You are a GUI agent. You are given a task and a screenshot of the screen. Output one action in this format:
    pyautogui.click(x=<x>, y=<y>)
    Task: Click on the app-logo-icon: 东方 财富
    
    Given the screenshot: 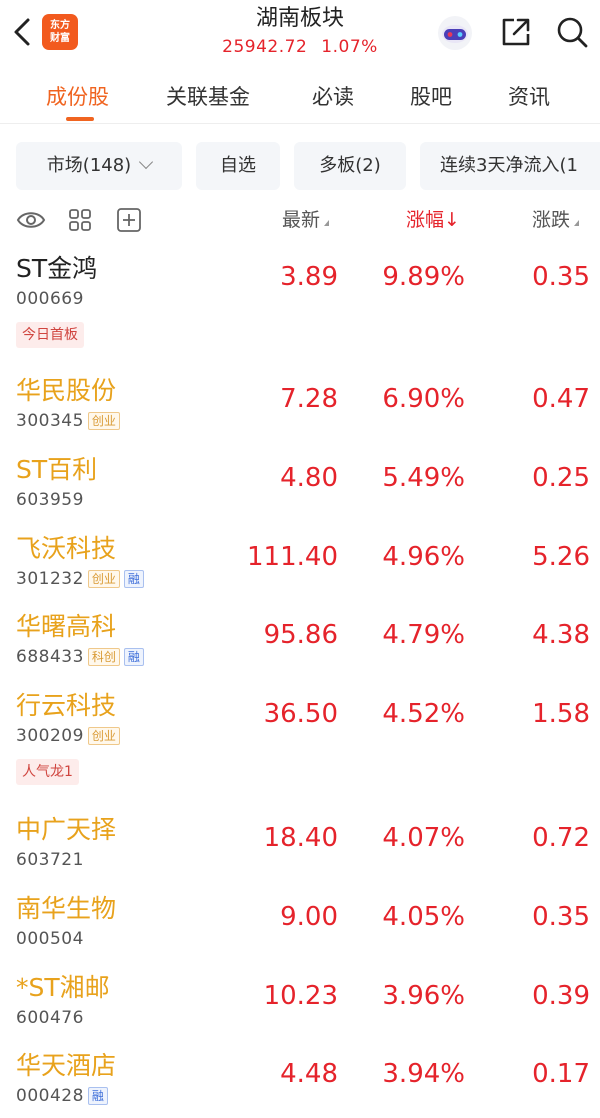 What is the action you would take?
    pyautogui.click(x=60, y=32)
    